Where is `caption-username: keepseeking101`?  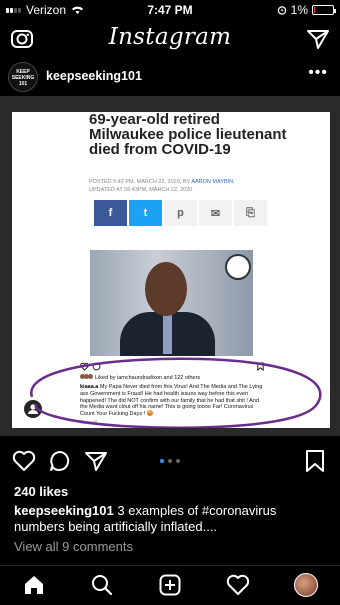
caption-username: keepseeking101 is located at coordinates (64, 510).